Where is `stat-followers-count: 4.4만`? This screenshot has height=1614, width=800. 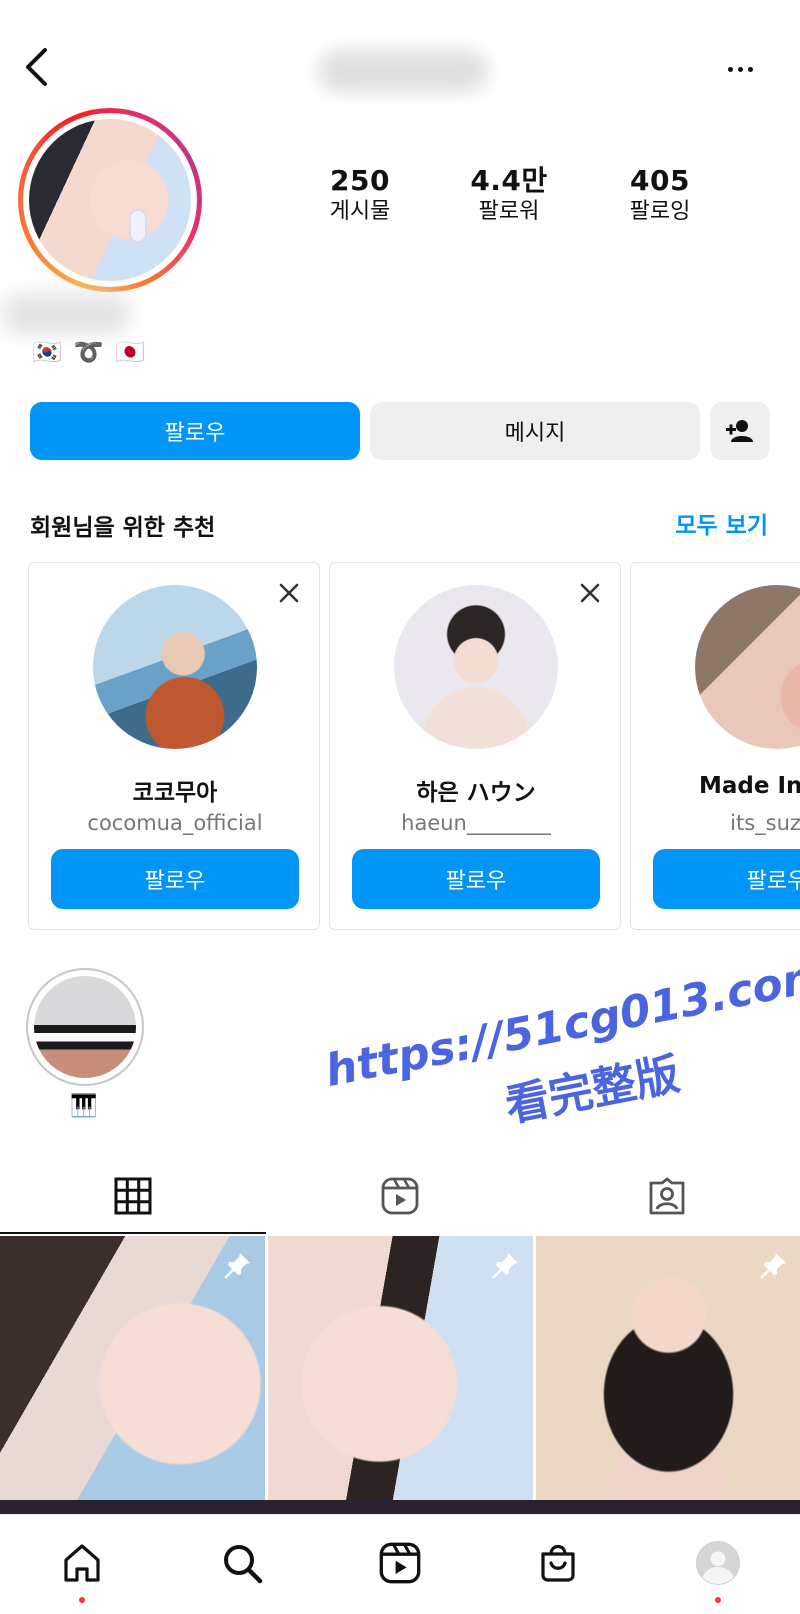
stat-followers-count: 4.4만 is located at coordinates (509, 180).